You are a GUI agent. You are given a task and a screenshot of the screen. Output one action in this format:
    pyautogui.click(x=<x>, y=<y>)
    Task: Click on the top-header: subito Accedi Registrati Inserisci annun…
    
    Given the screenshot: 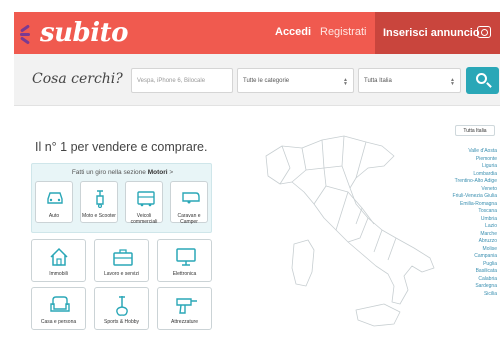 What is the action you would take?
    pyautogui.click(x=257, y=33)
    